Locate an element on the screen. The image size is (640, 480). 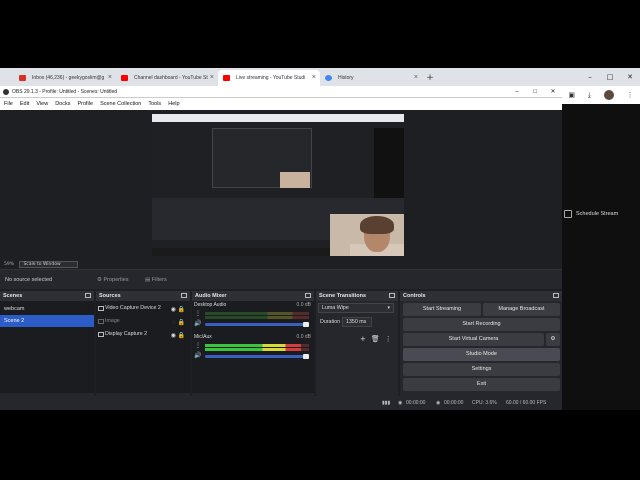
lock-icon: 🔒 is located at coordinates (181, 336).